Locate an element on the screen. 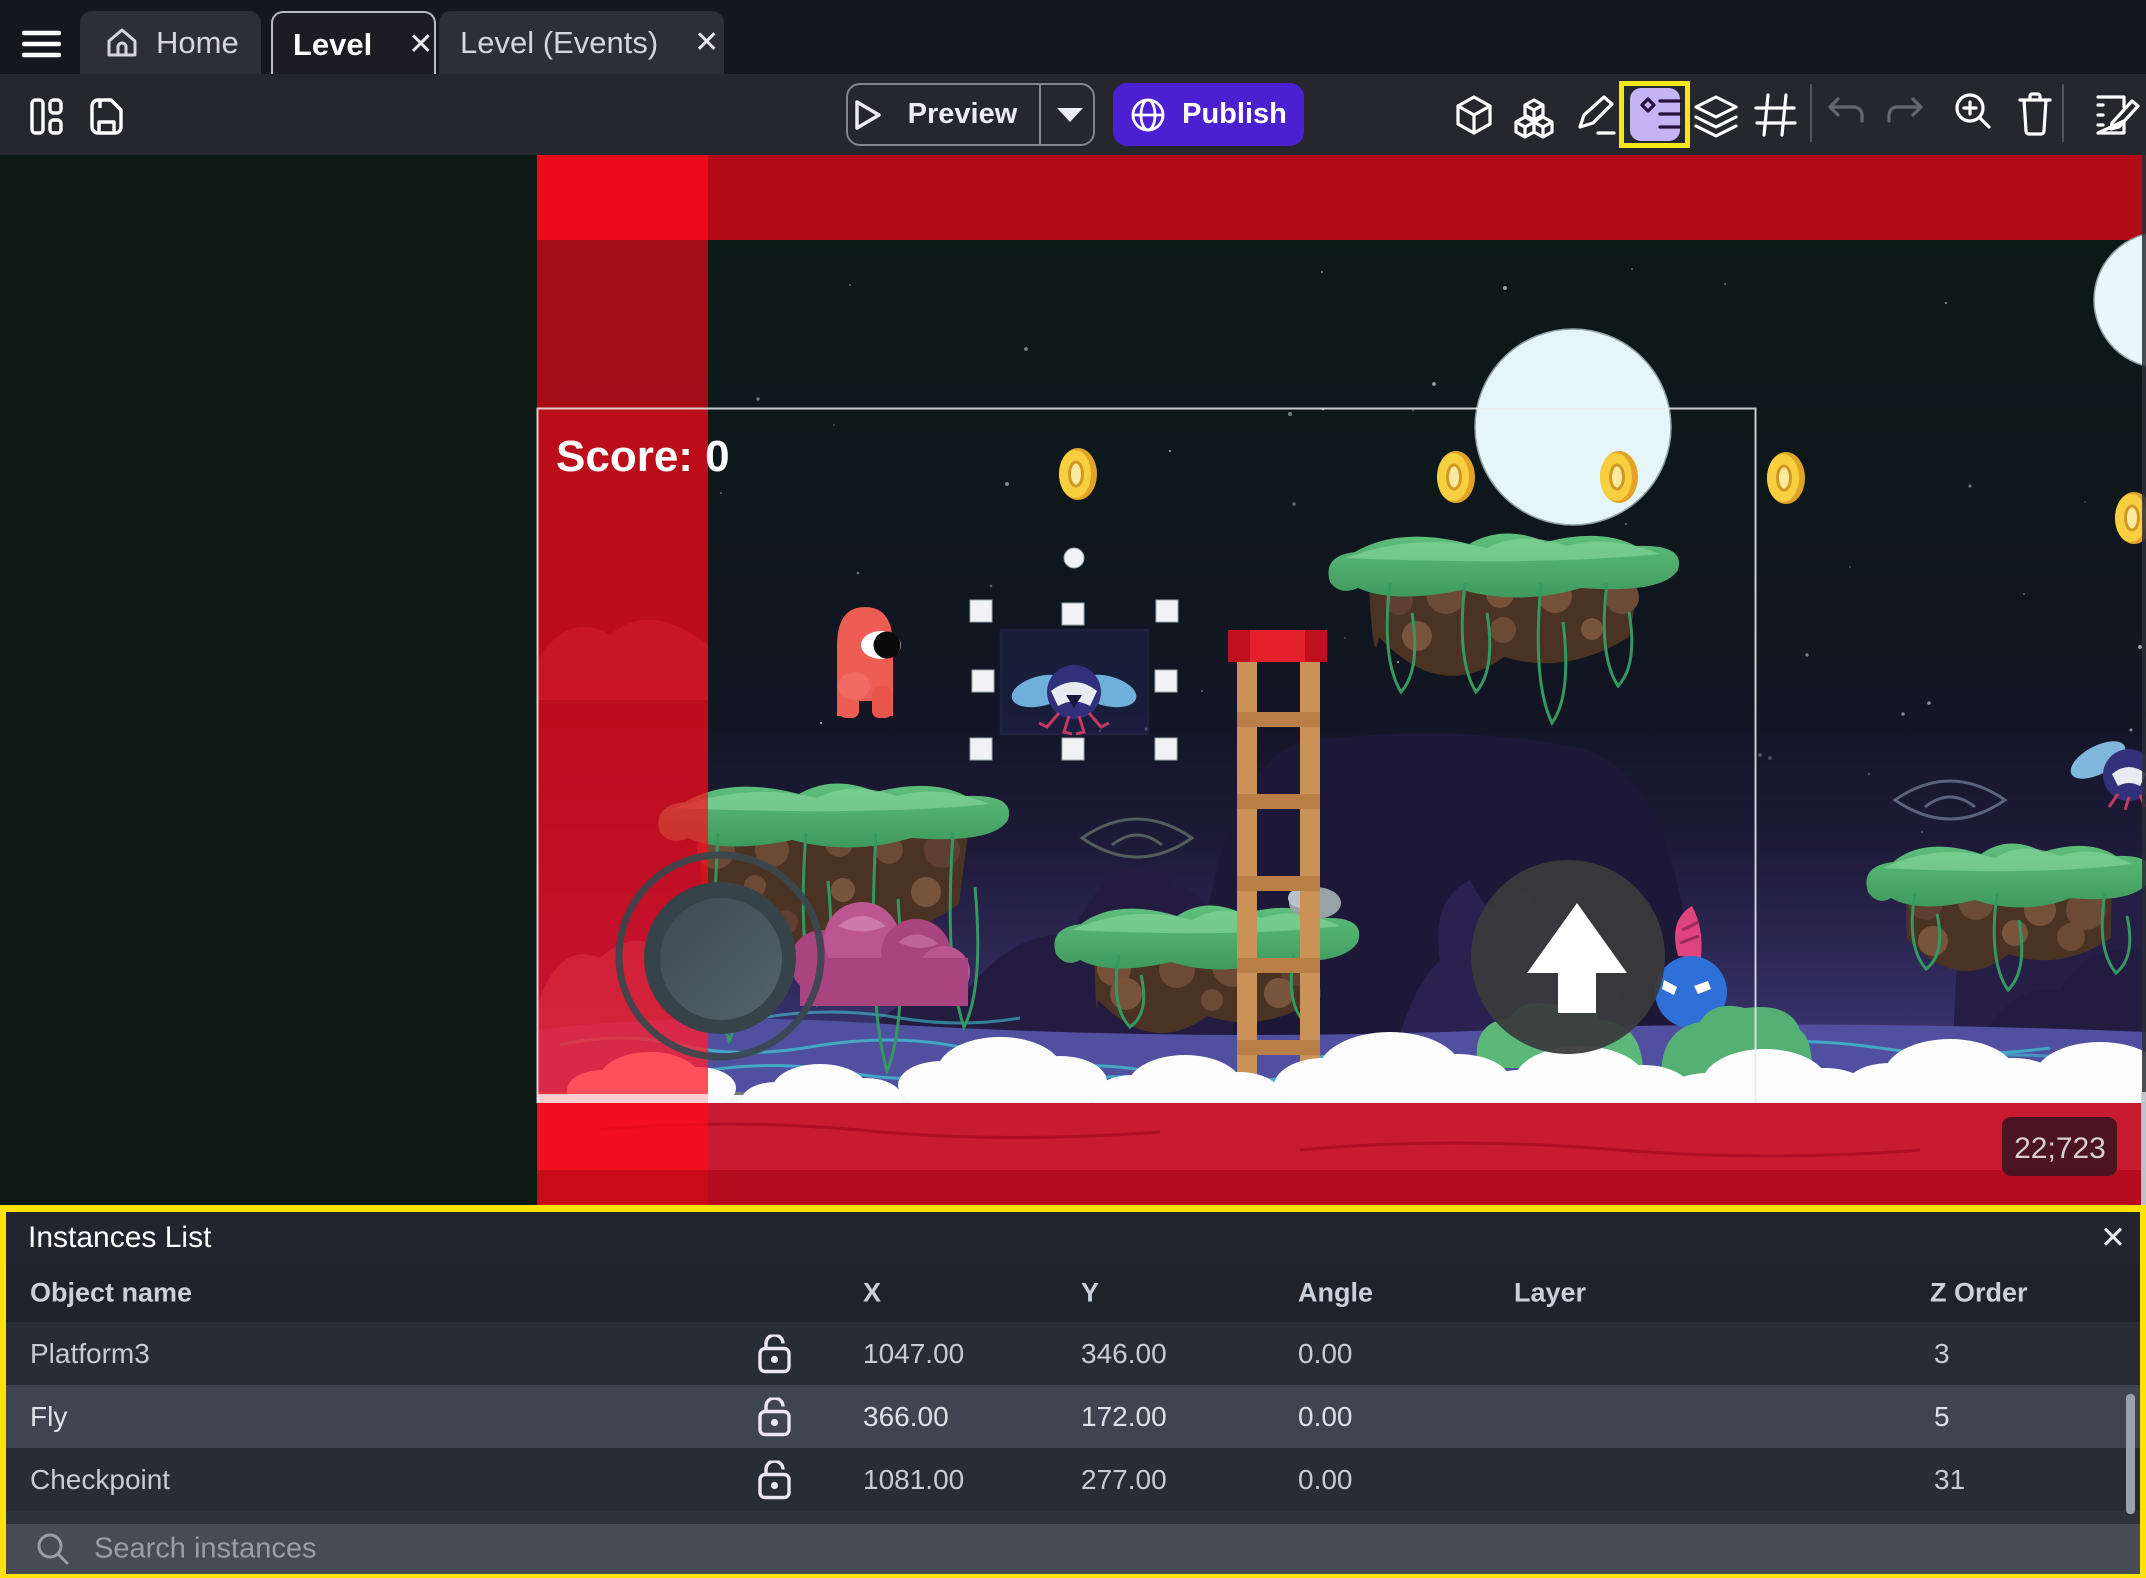 This screenshot has width=2146, height=1578. svg-text: 22;723 is located at coordinates (2060, 1148).